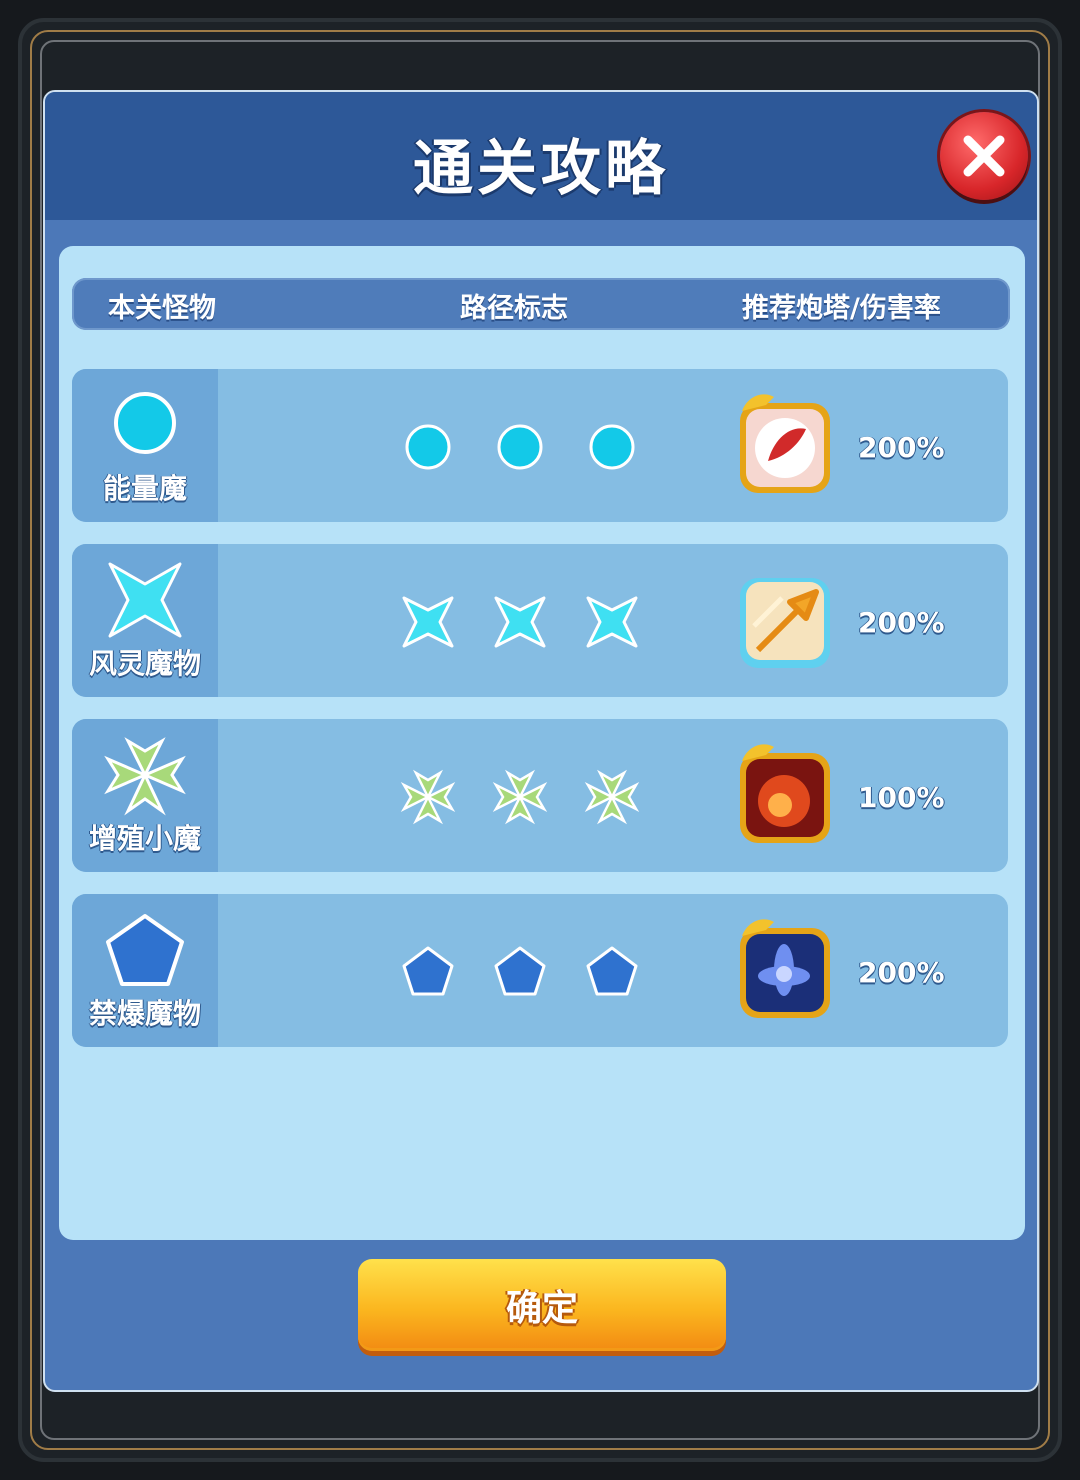 This screenshot has height=1480, width=1080. I want to click on red-feather-tower-icon, so click(786, 444).